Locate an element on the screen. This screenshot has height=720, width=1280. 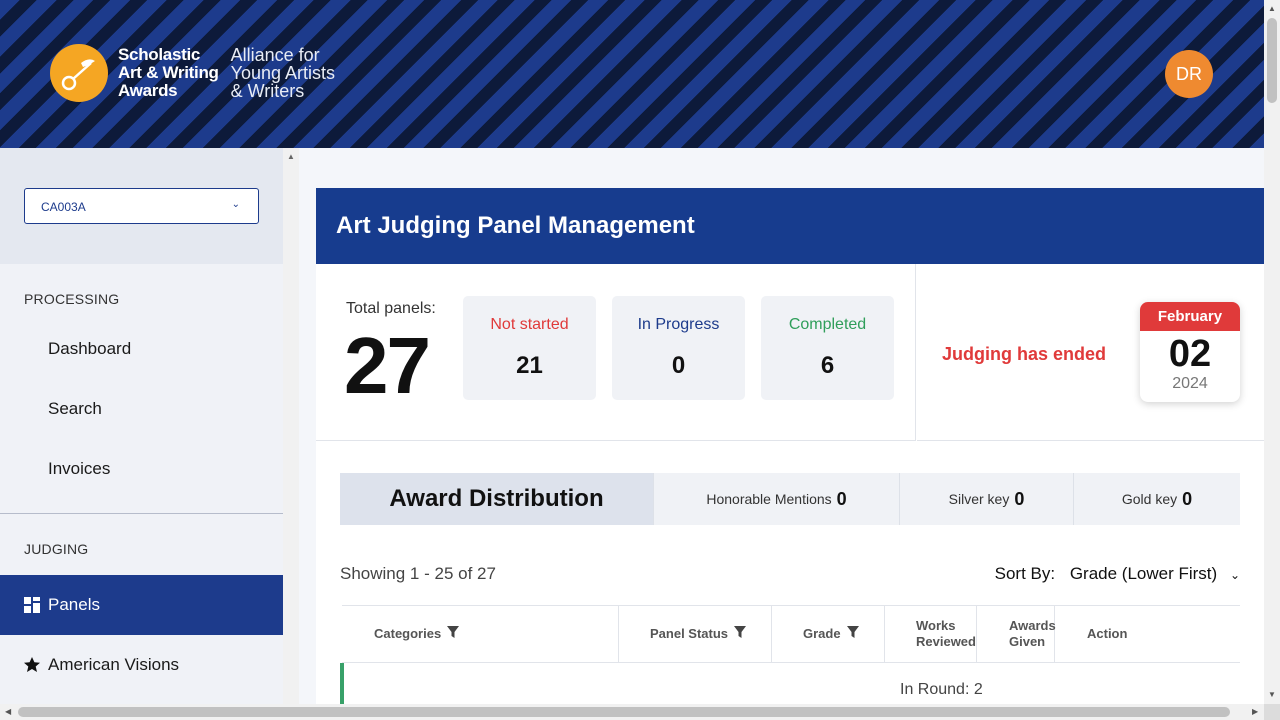
grid-icon is located at coordinates (32, 605).